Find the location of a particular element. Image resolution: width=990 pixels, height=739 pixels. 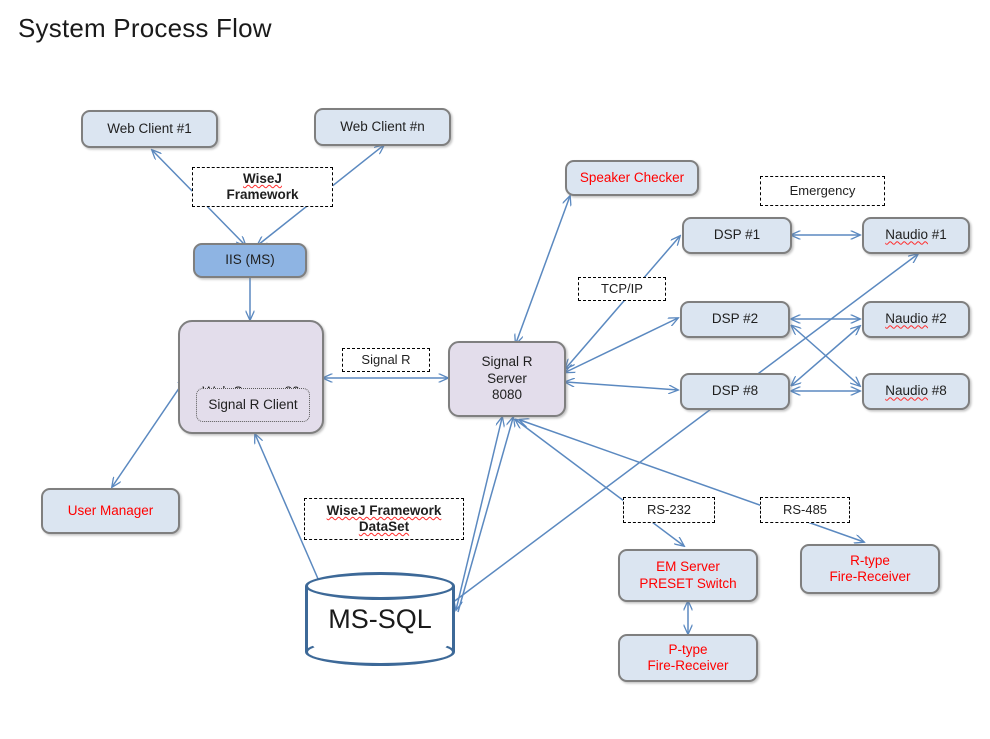

node-r-type-line2: Fire-Receiver is located at coordinates (870, 576).